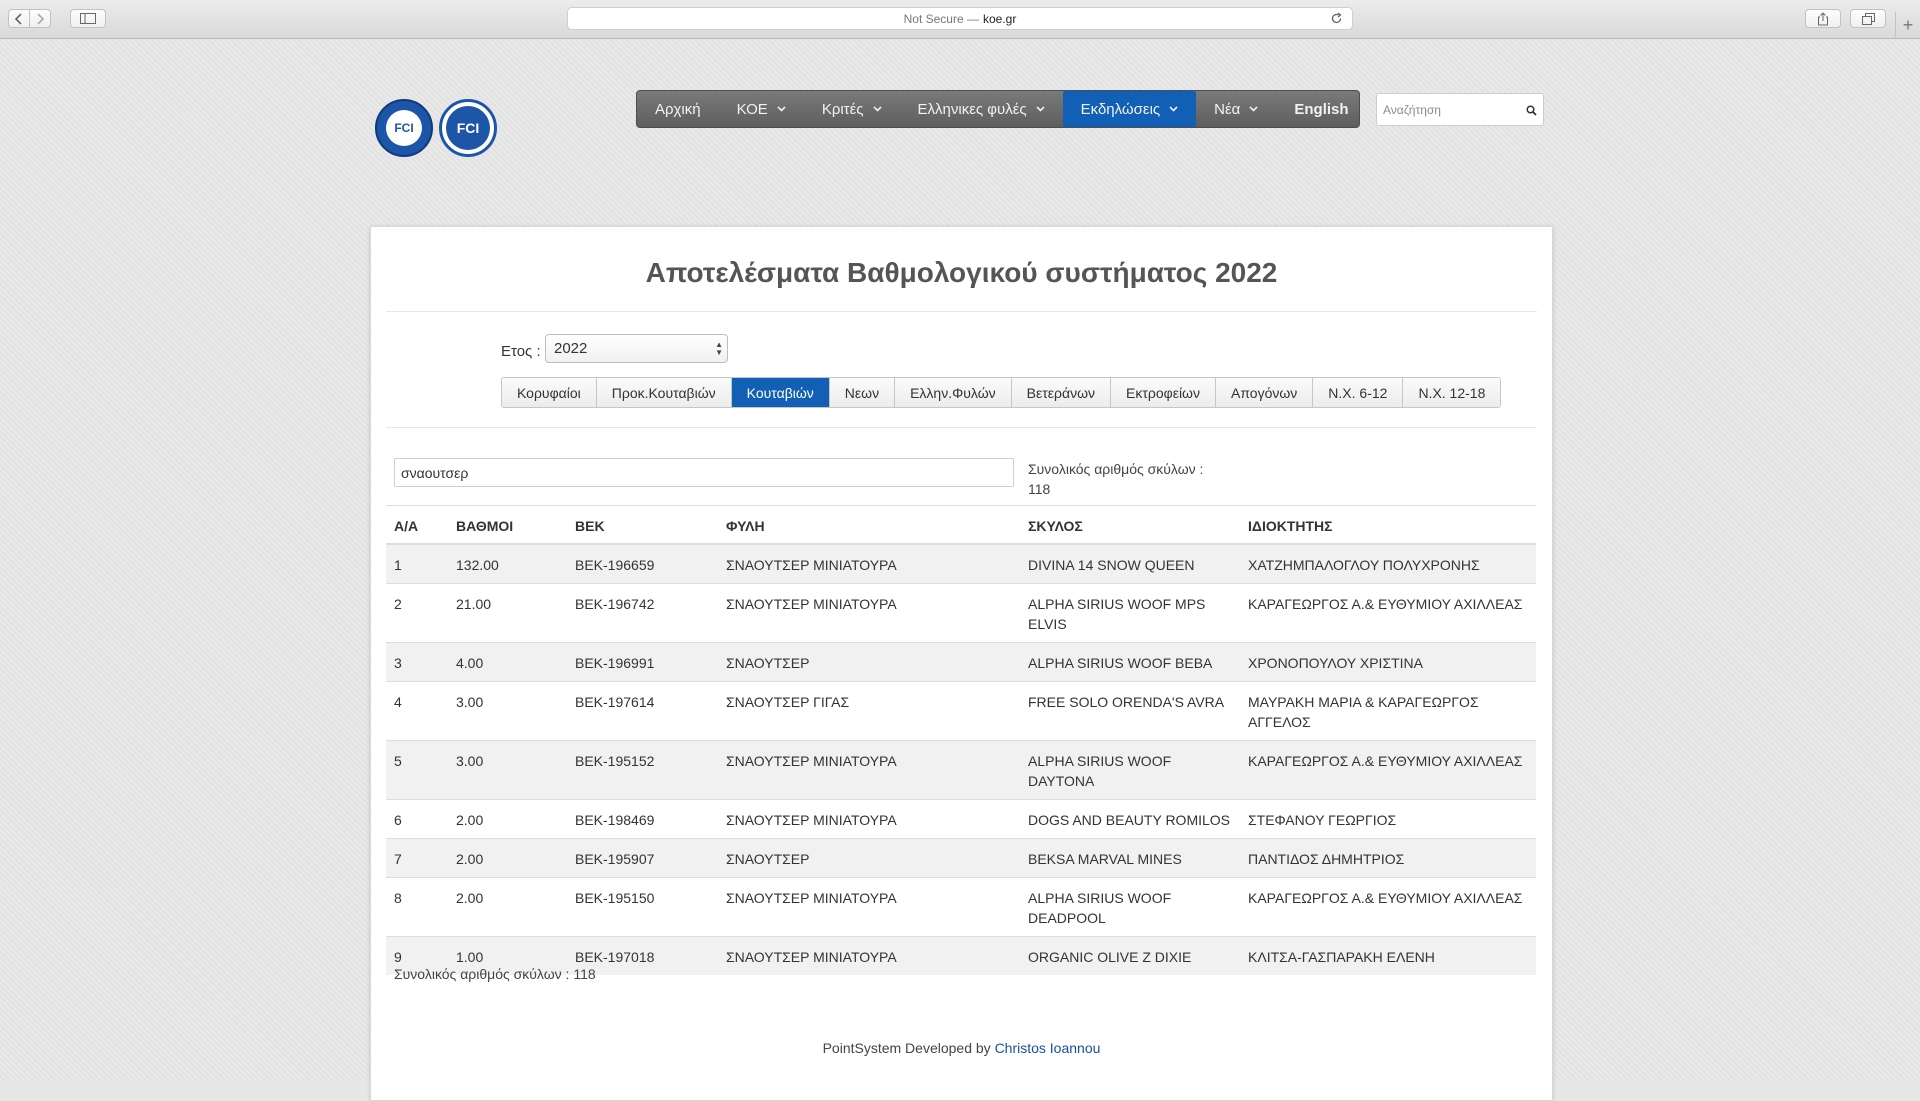 Image resolution: width=1920 pixels, height=1101 pixels. I want to click on column-header-breed: ΦΥΛΗ, so click(869, 525).